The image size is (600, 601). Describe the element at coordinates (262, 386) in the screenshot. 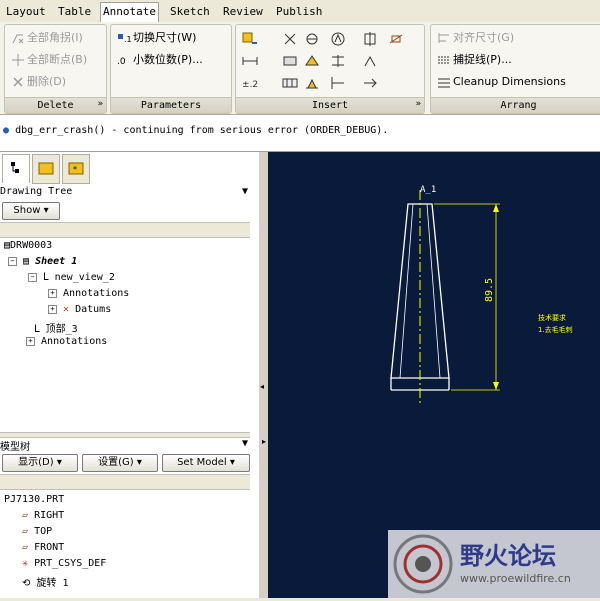

I see `collapse-left-icon: ◂` at that location.